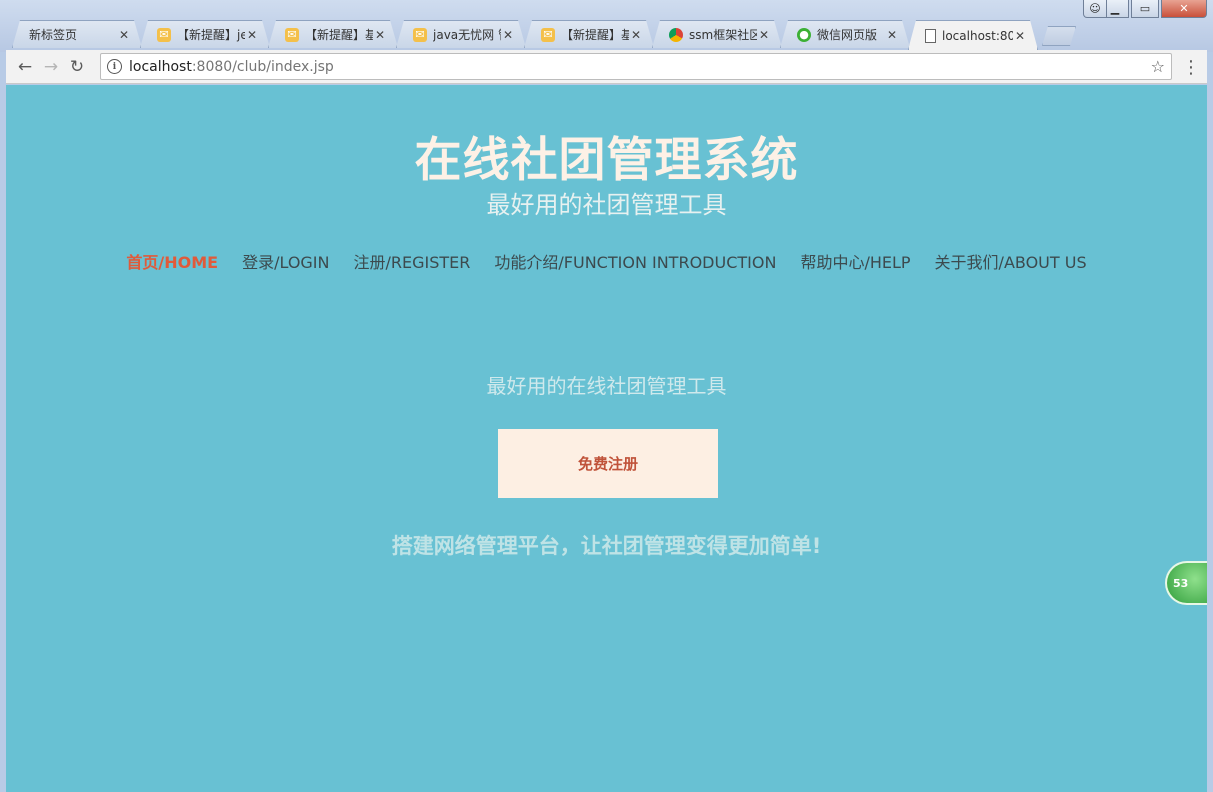 This screenshot has height=792, width=1213. I want to click on tab-new-tab-page: 新标签页 ✕, so click(77, 34).